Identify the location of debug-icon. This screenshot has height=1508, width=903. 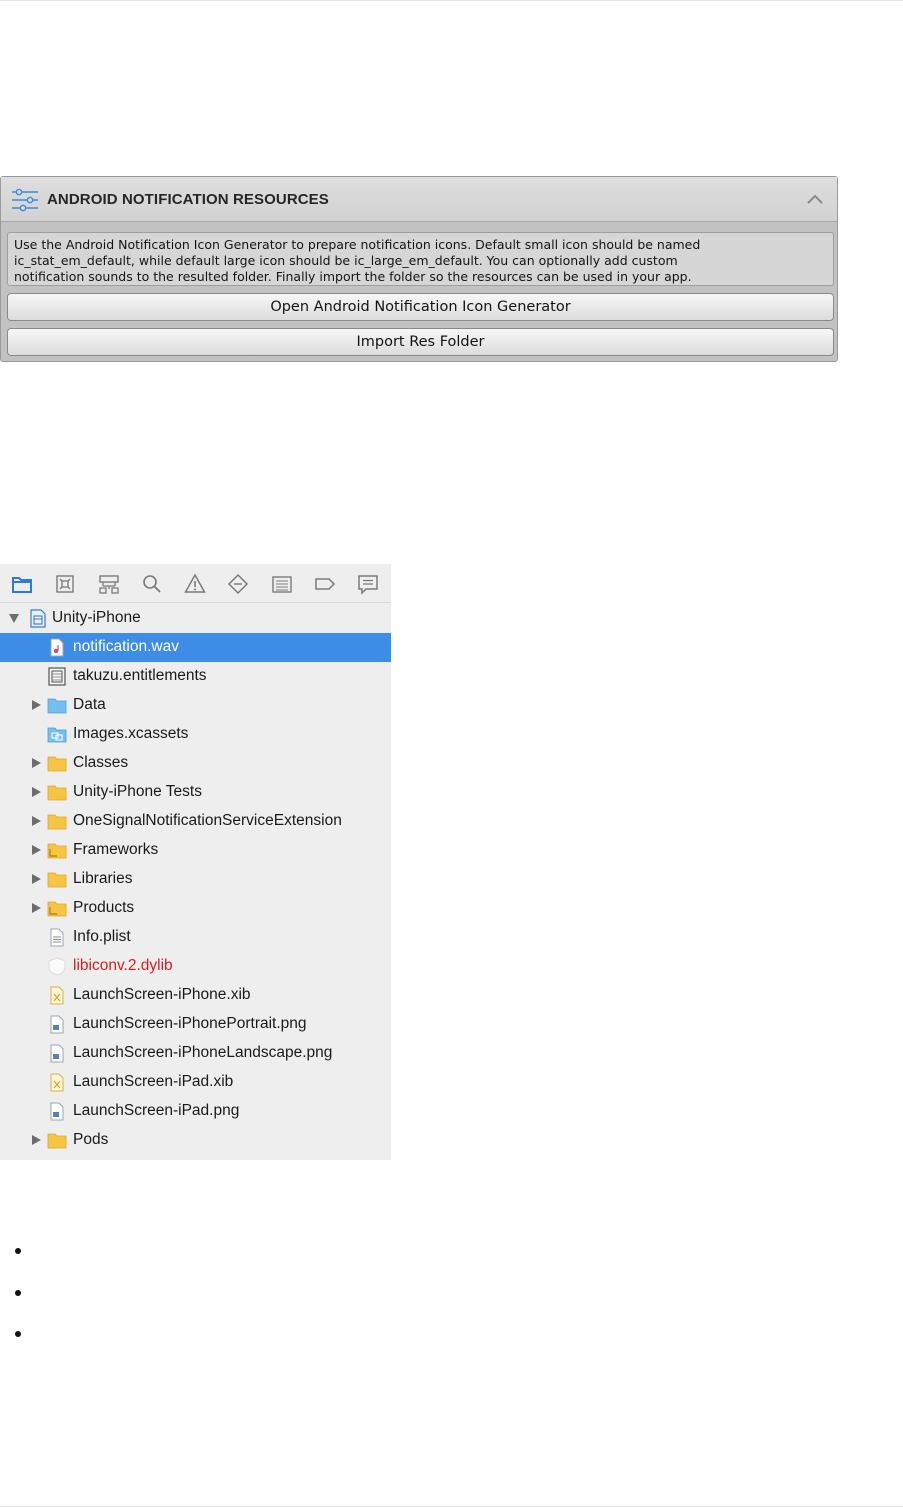
(282, 584).